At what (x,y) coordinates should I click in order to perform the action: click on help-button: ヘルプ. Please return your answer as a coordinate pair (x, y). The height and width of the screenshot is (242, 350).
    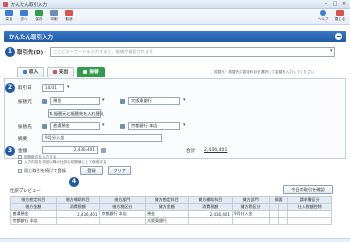
    Looking at the image, I should click on (323, 17).